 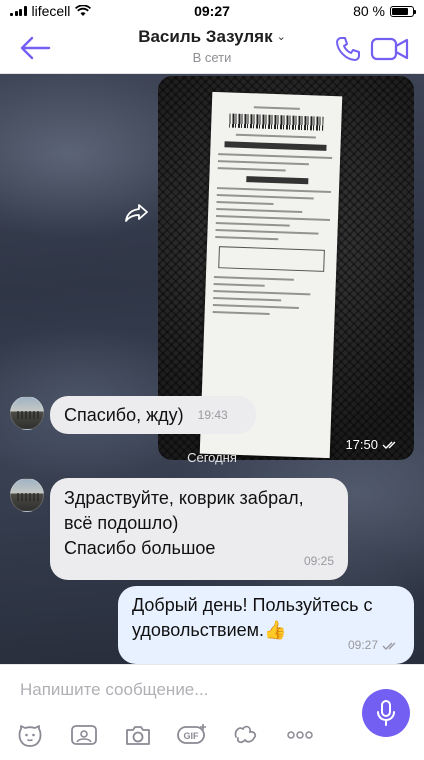 I want to click on gif-button: GIF, so click(x=192, y=735).